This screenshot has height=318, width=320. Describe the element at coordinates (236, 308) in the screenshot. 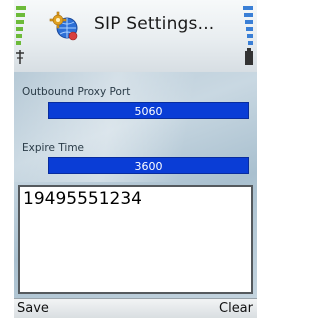

I see `clear-softkey: Clear` at that location.